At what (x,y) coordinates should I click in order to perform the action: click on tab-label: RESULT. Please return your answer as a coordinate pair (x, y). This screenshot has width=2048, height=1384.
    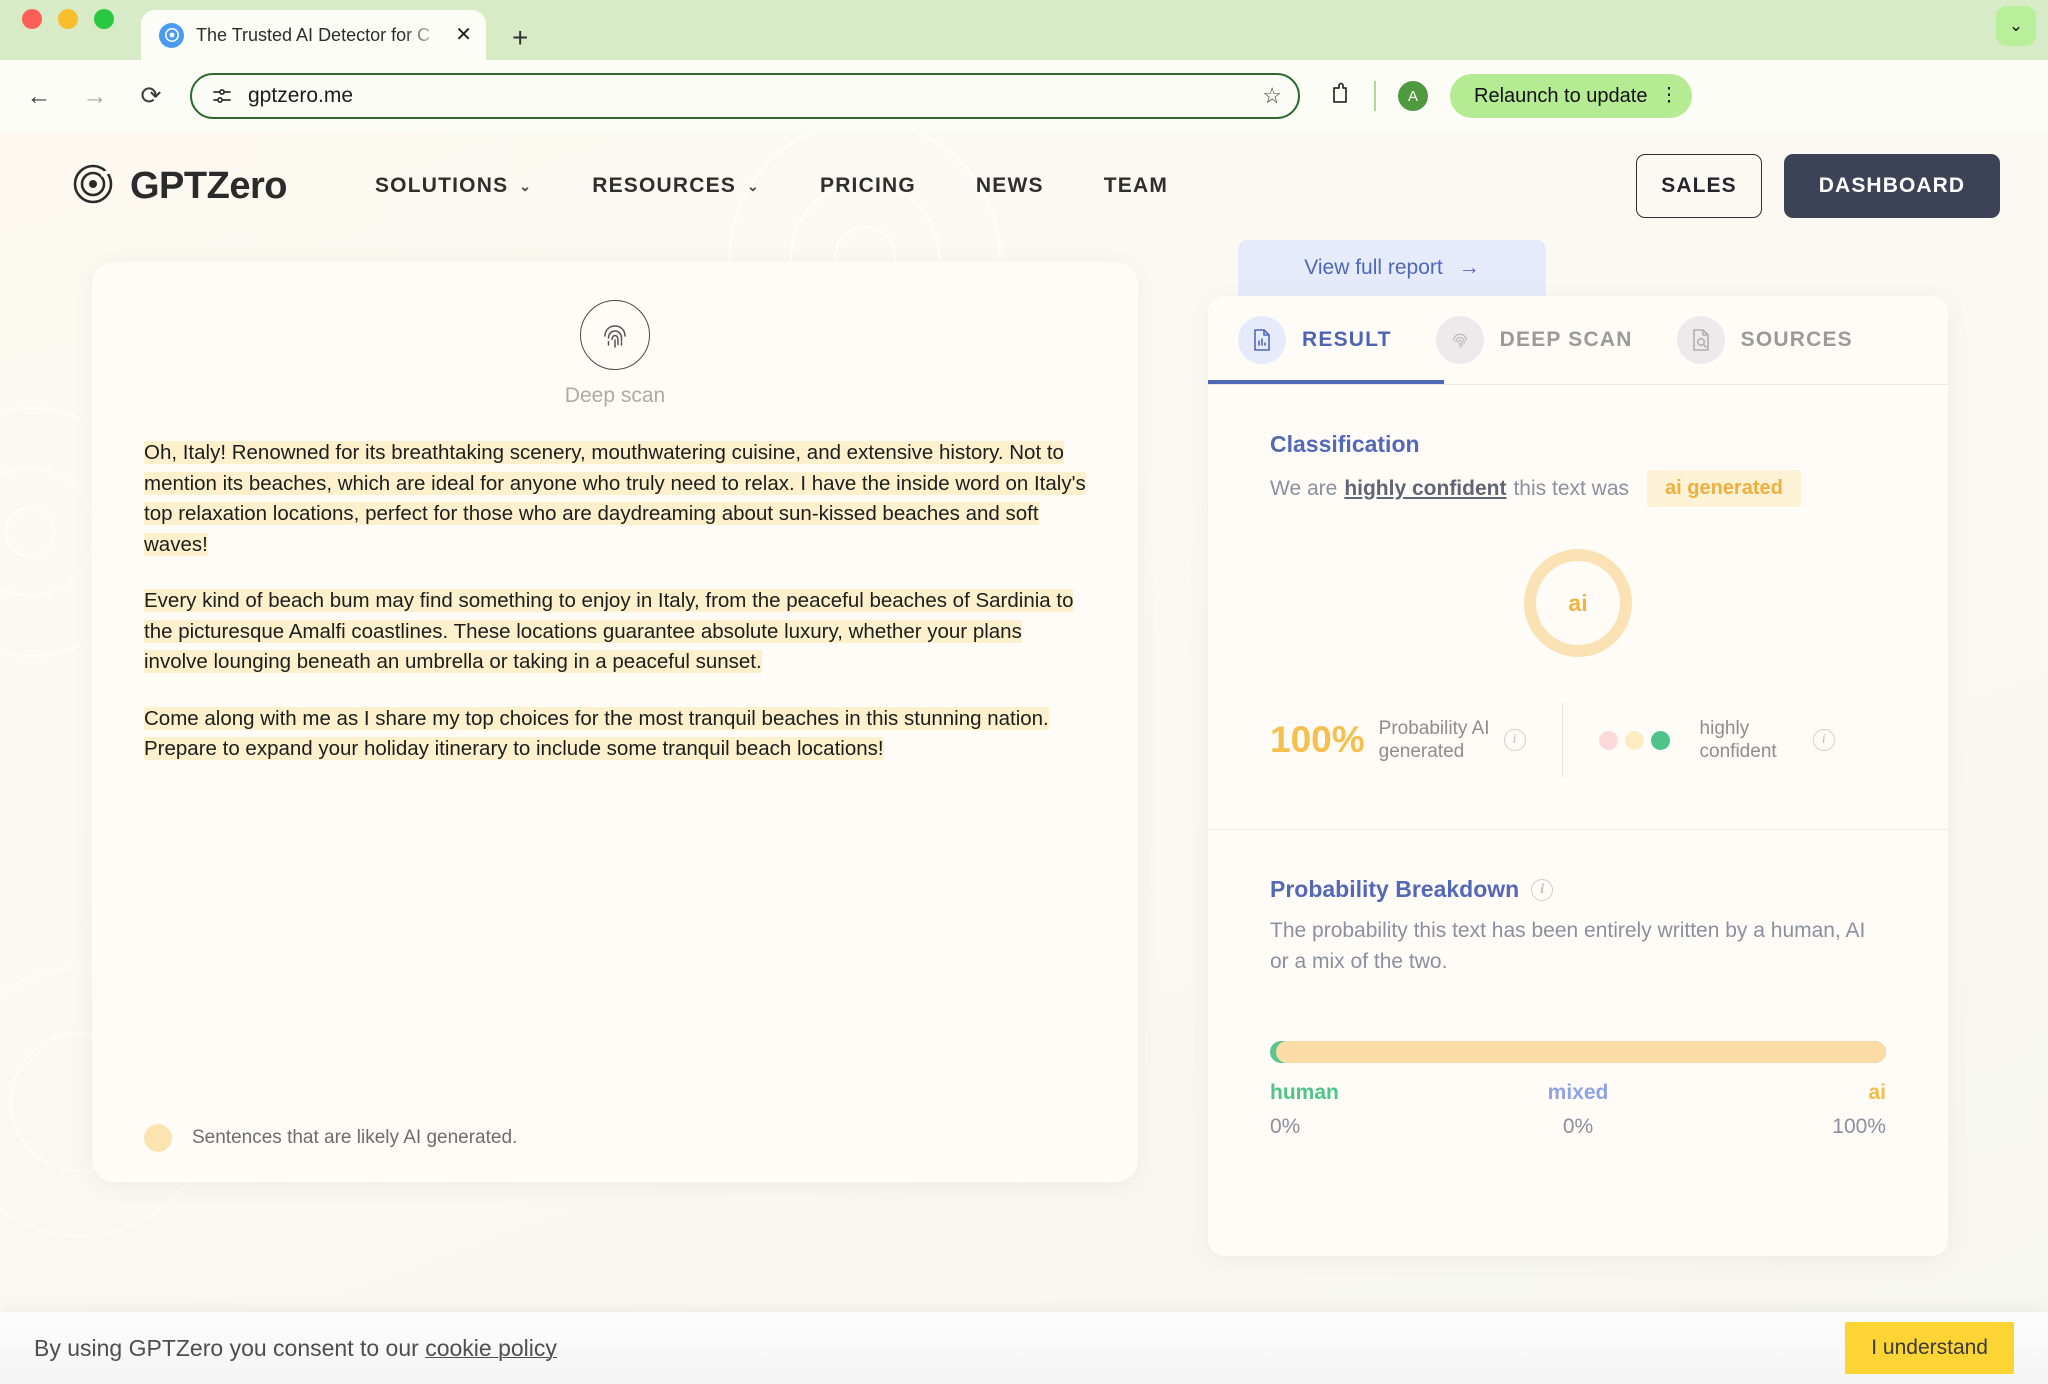
    Looking at the image, I should click on (1347, 339).